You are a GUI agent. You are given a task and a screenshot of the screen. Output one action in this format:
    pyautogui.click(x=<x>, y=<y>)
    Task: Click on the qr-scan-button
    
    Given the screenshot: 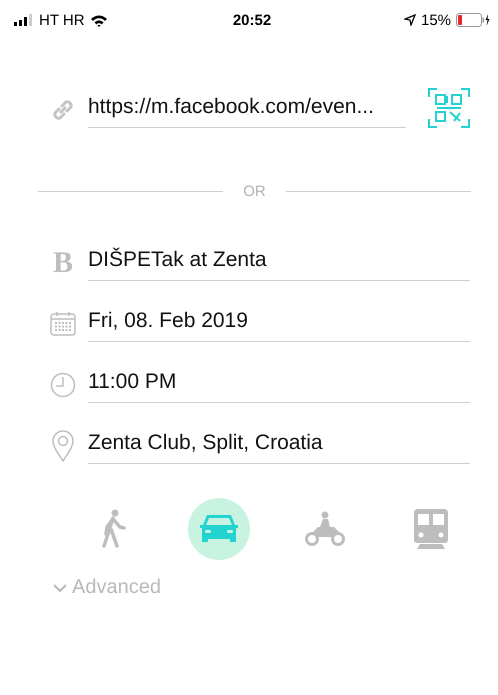 What is the action you would take?
    pyautogui.click(x=449, y=109)
    